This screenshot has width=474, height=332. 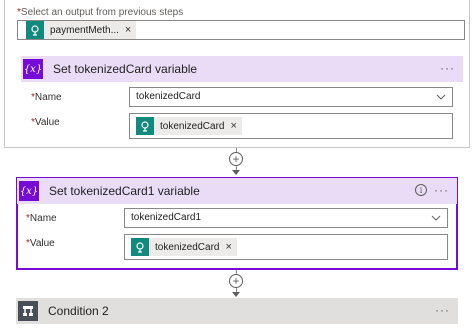 What do you see at coordinates (421, 190) in the screenshot?
I see `info-icon: i` at bounding box center [421, 190].